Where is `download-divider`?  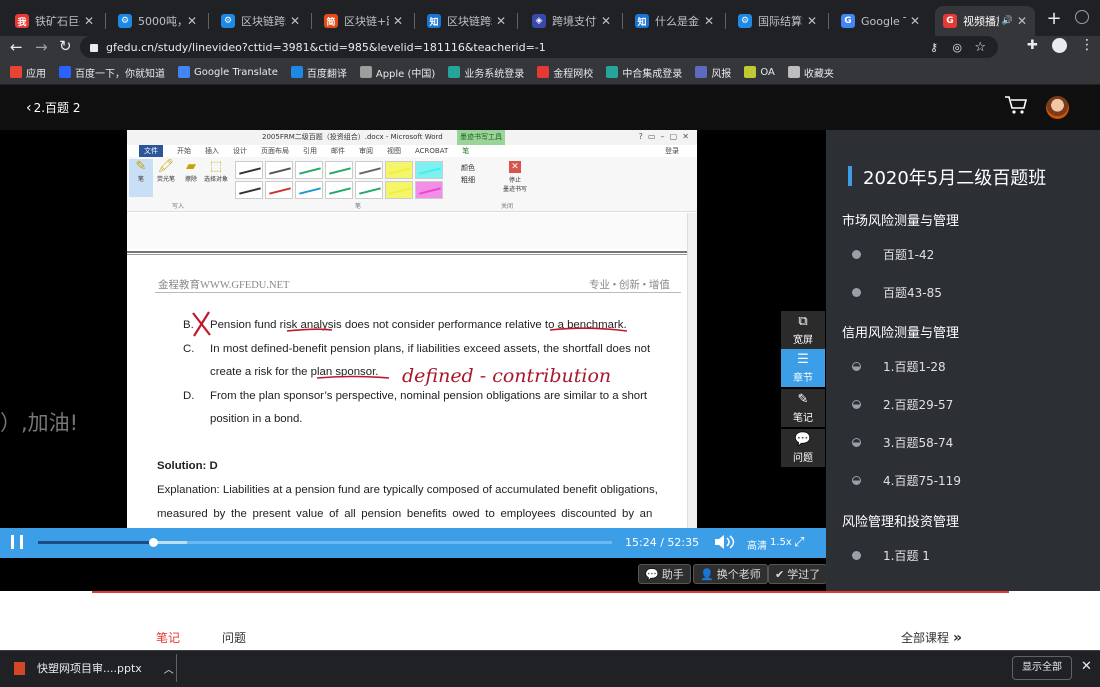
download-divider is located at coordinates (176, 668).